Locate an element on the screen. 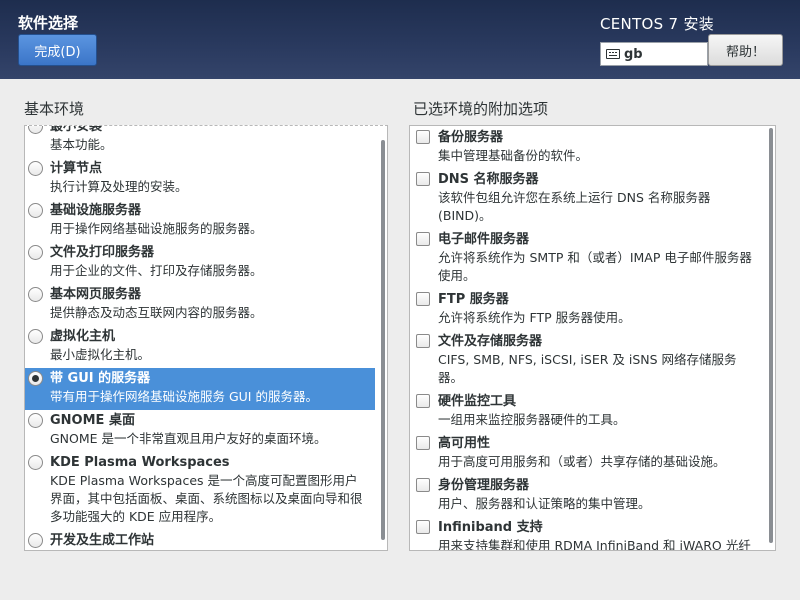 This screenshot has height=600, width=800. base-env-item: 开发及生成工作站用于软件、硬件、图形或者内容开发的工作站。 is located at coordinates (200, 540).